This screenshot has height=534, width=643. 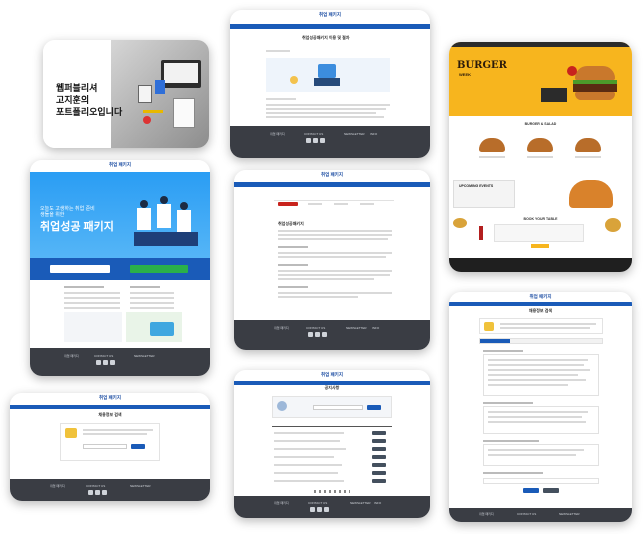 I want to click on burger-brand-sub: WEEK, so click(x=465, y=74).